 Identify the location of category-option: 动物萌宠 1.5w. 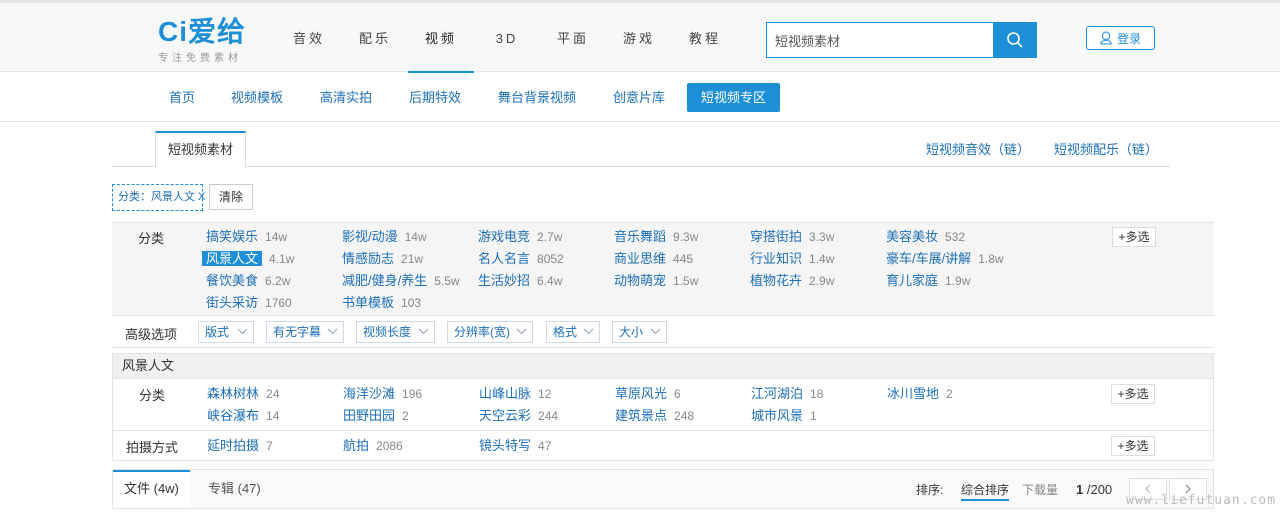
(656, 281).